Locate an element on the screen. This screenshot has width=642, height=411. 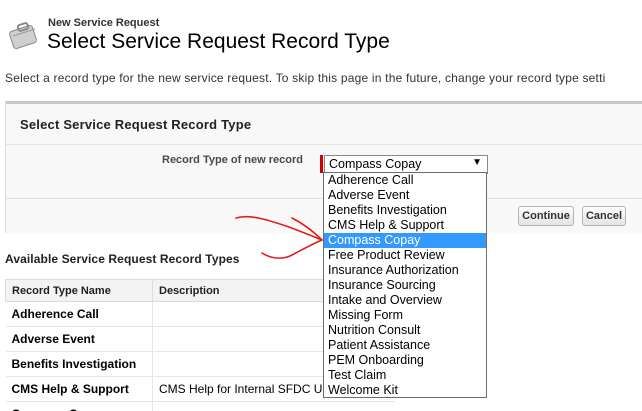
dropdown-option: Intake and Overview is located at coordinates (405, 300).